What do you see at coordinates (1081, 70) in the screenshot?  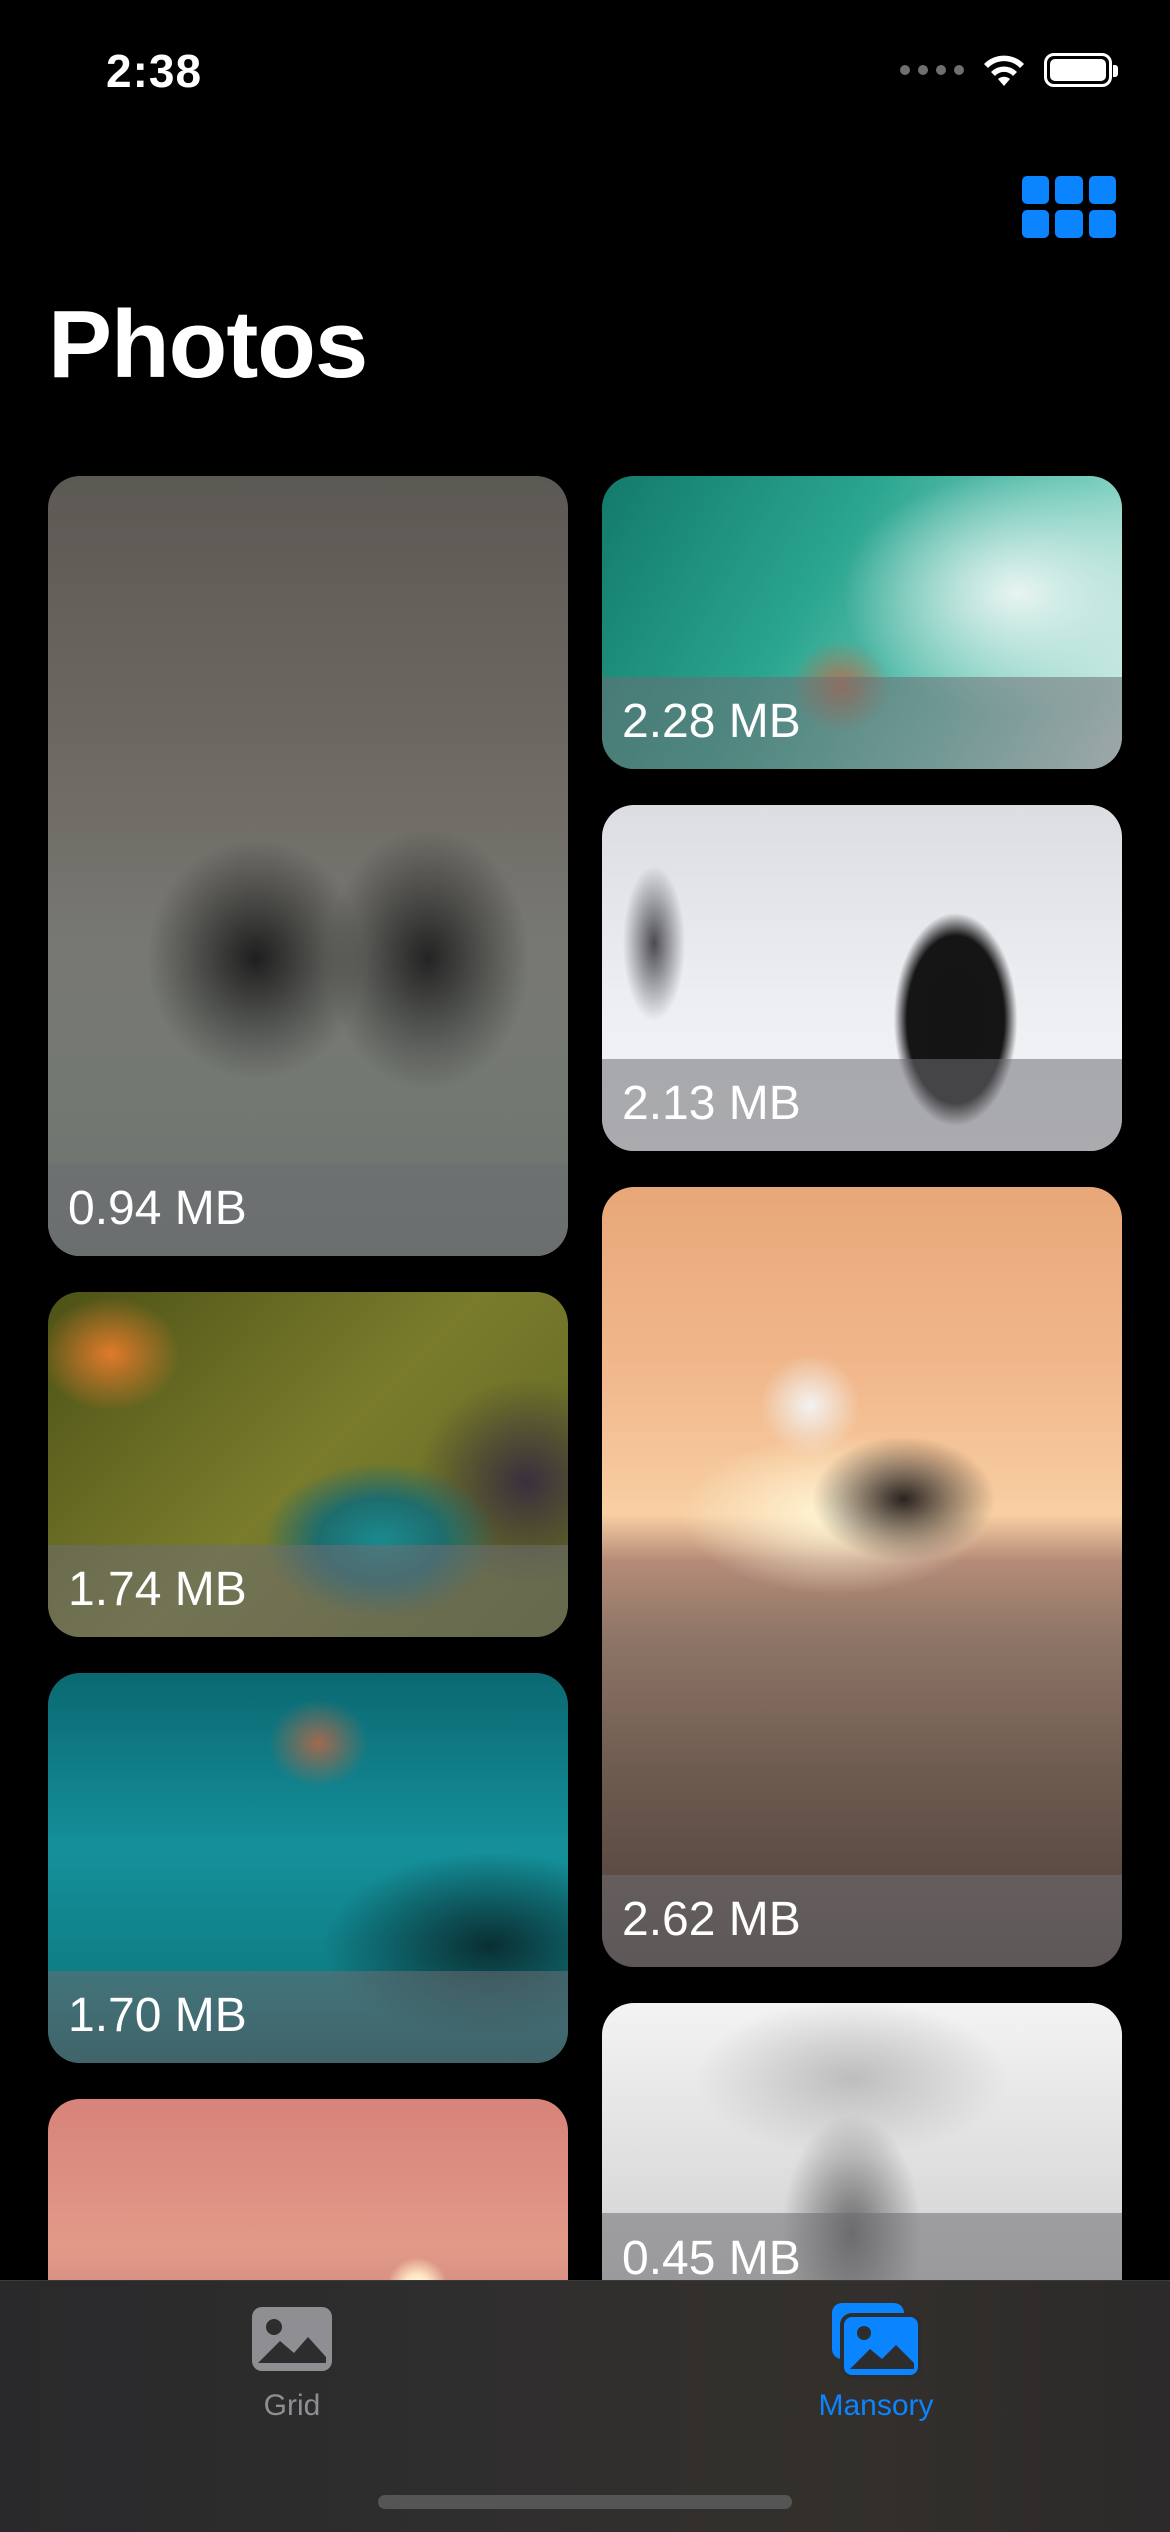 I see `battery-icon` at bounding box center [1081, 70].